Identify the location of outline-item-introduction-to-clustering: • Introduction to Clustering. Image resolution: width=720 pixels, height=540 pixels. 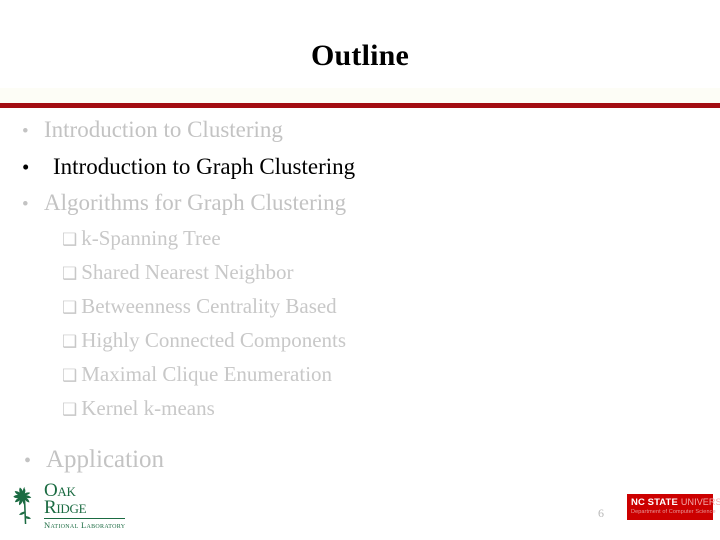
(360, 130).